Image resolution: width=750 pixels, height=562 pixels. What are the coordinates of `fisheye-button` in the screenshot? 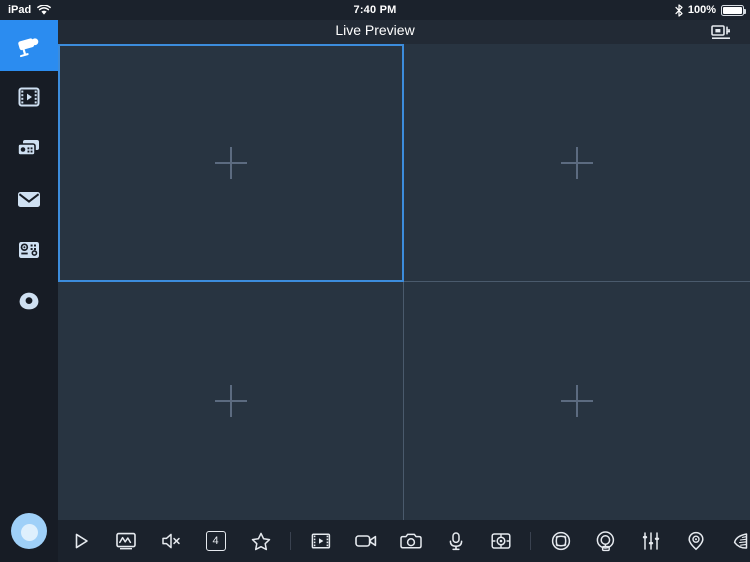 It's located at (560, 541).